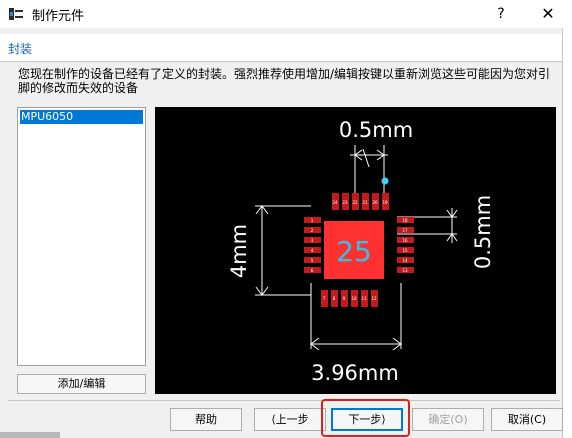  I want to click on pin-pitch-right-label: 0.5mm, so click(483, 232).